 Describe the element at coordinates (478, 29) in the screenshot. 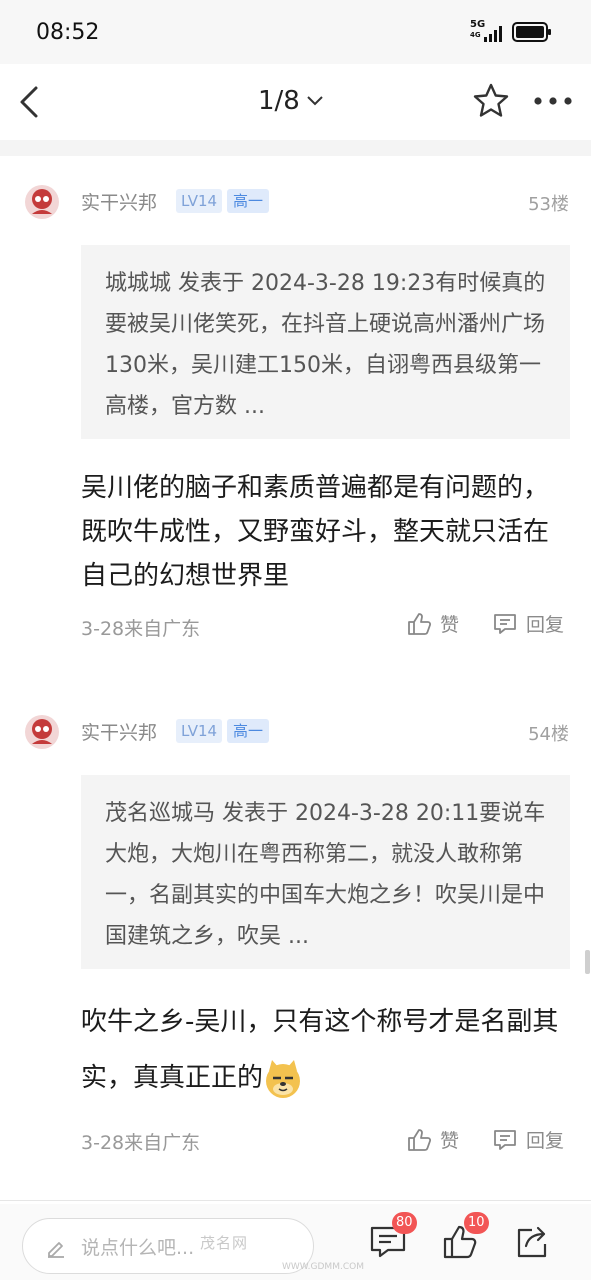

I see `network-indicator: 5G 4G` at that location.